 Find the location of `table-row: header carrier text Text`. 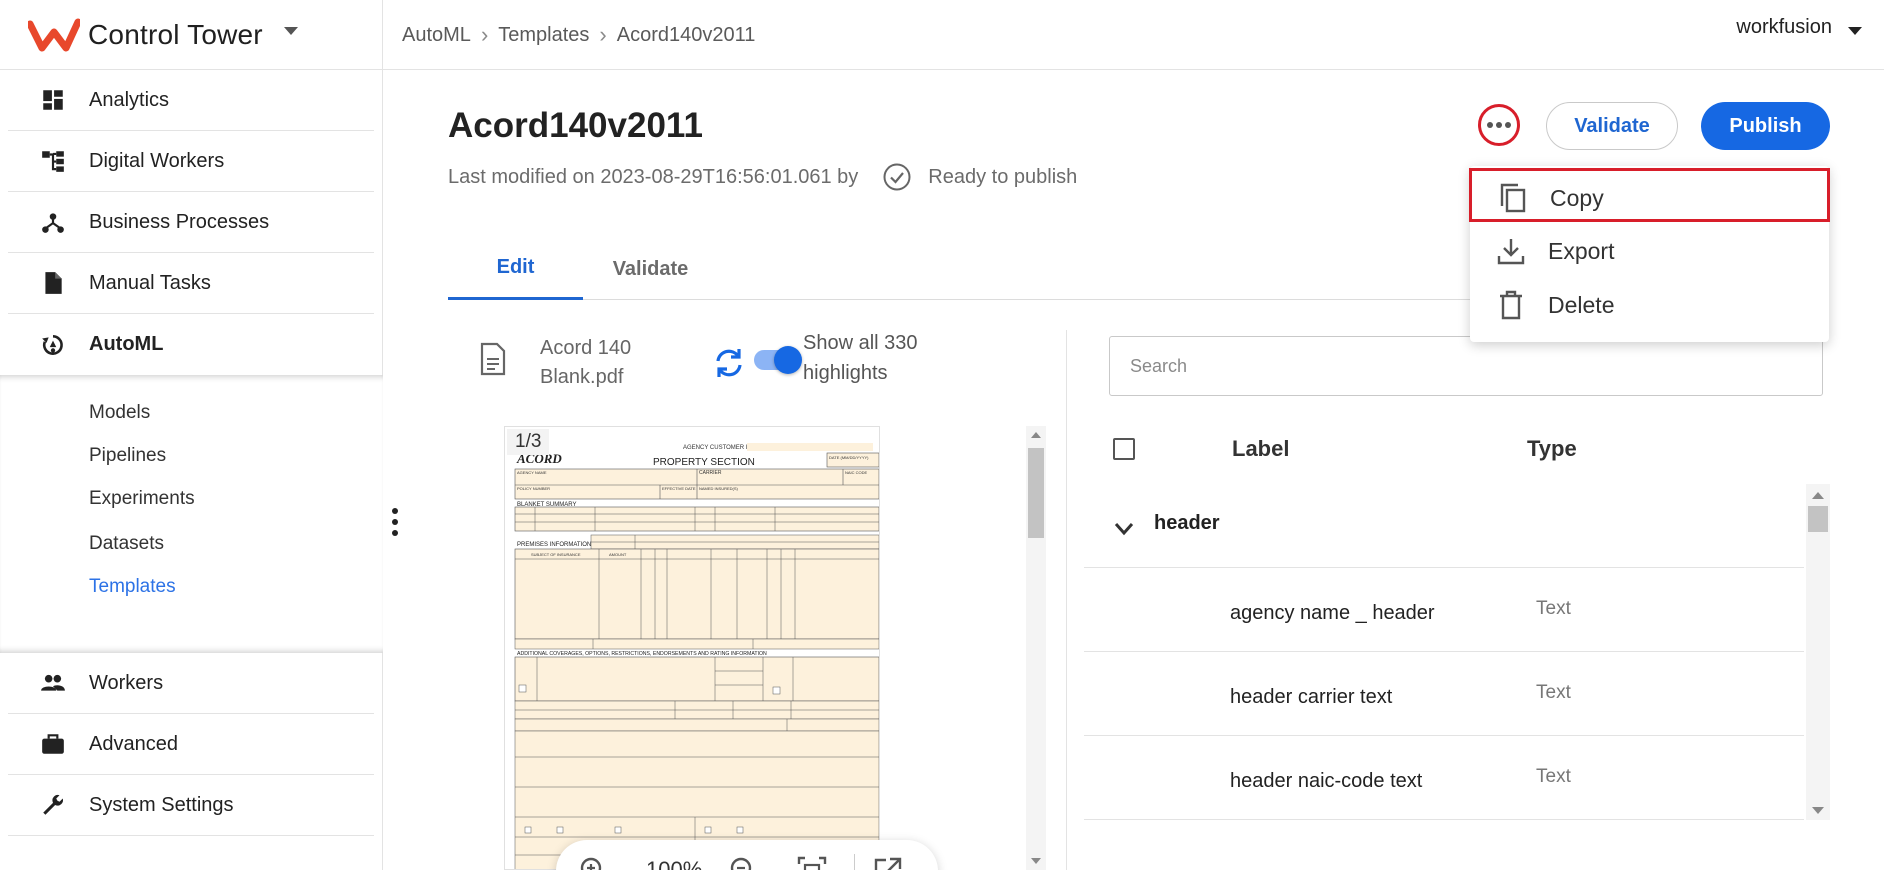

table-row: header carrier text Text is located at coordinates (1444, 694).